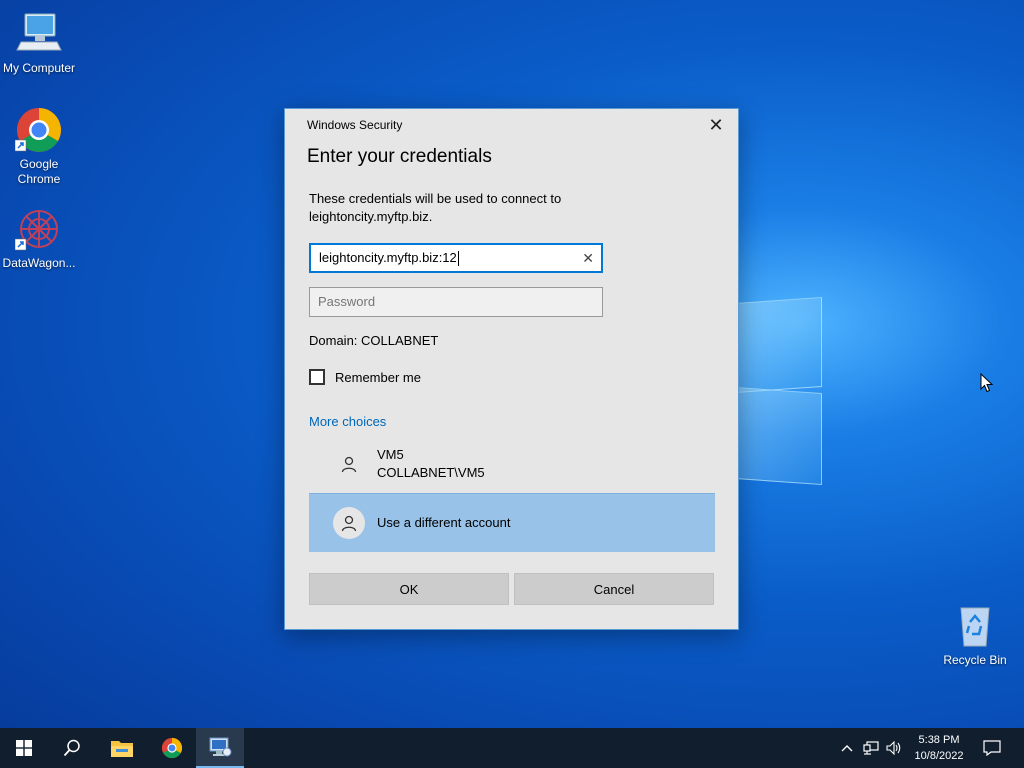  What do you see at coordinates (939, 748) in the screenshot?
I see `taskbar-clock: 5:38 PM 10/8/2022` at bounding box center [939, 748].